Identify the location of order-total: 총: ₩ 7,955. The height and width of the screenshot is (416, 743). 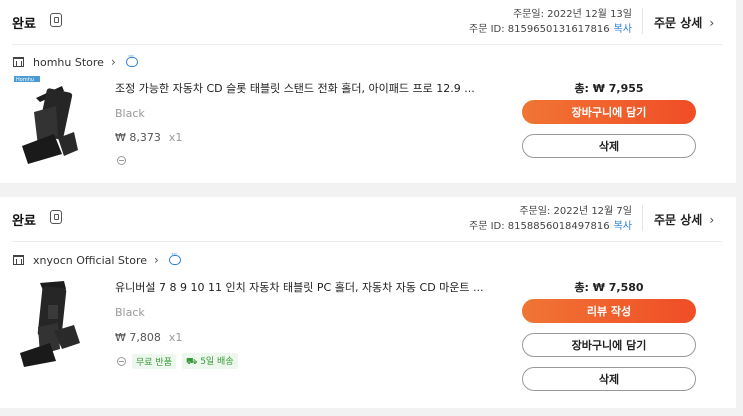
(609, 88).